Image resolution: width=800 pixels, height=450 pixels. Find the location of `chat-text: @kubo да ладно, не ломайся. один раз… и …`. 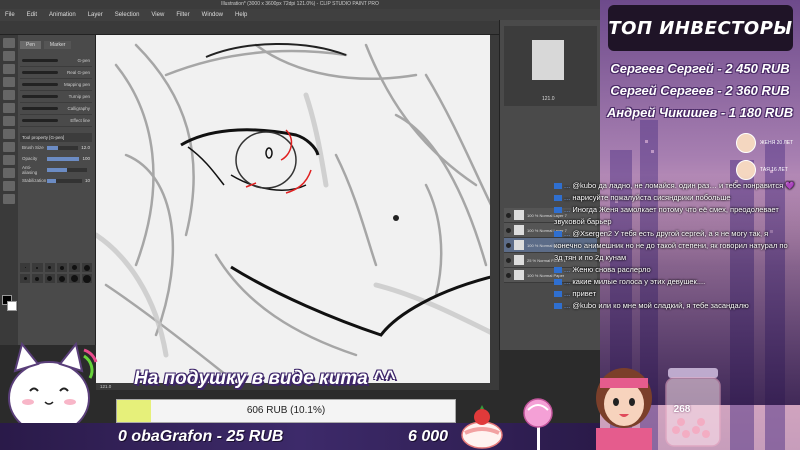

chat-text: @kubo да ладно, не ломайся. один раз… и … is located at coordinates (683, 185).